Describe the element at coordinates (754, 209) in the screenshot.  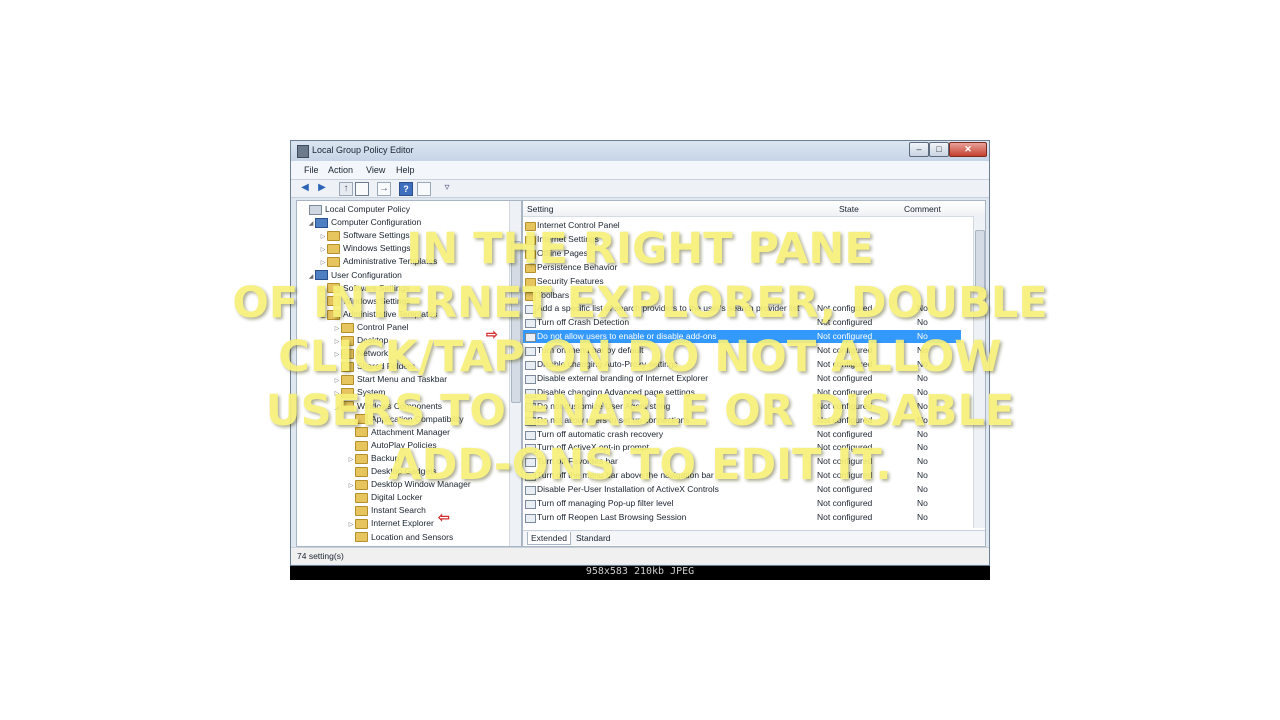
I see `list-header: Setting State Comment` at that location.